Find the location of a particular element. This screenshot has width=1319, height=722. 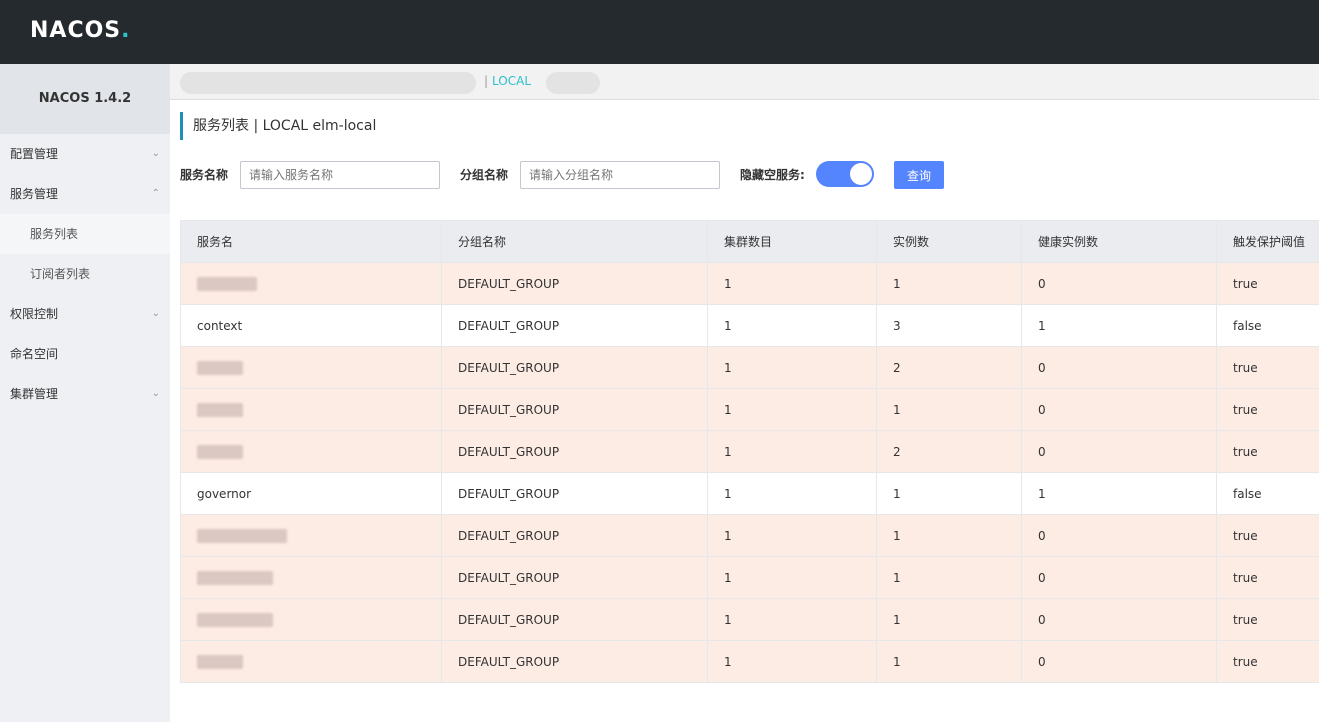

namespace-local: | LOCAL is located at coordinates (507, 81).